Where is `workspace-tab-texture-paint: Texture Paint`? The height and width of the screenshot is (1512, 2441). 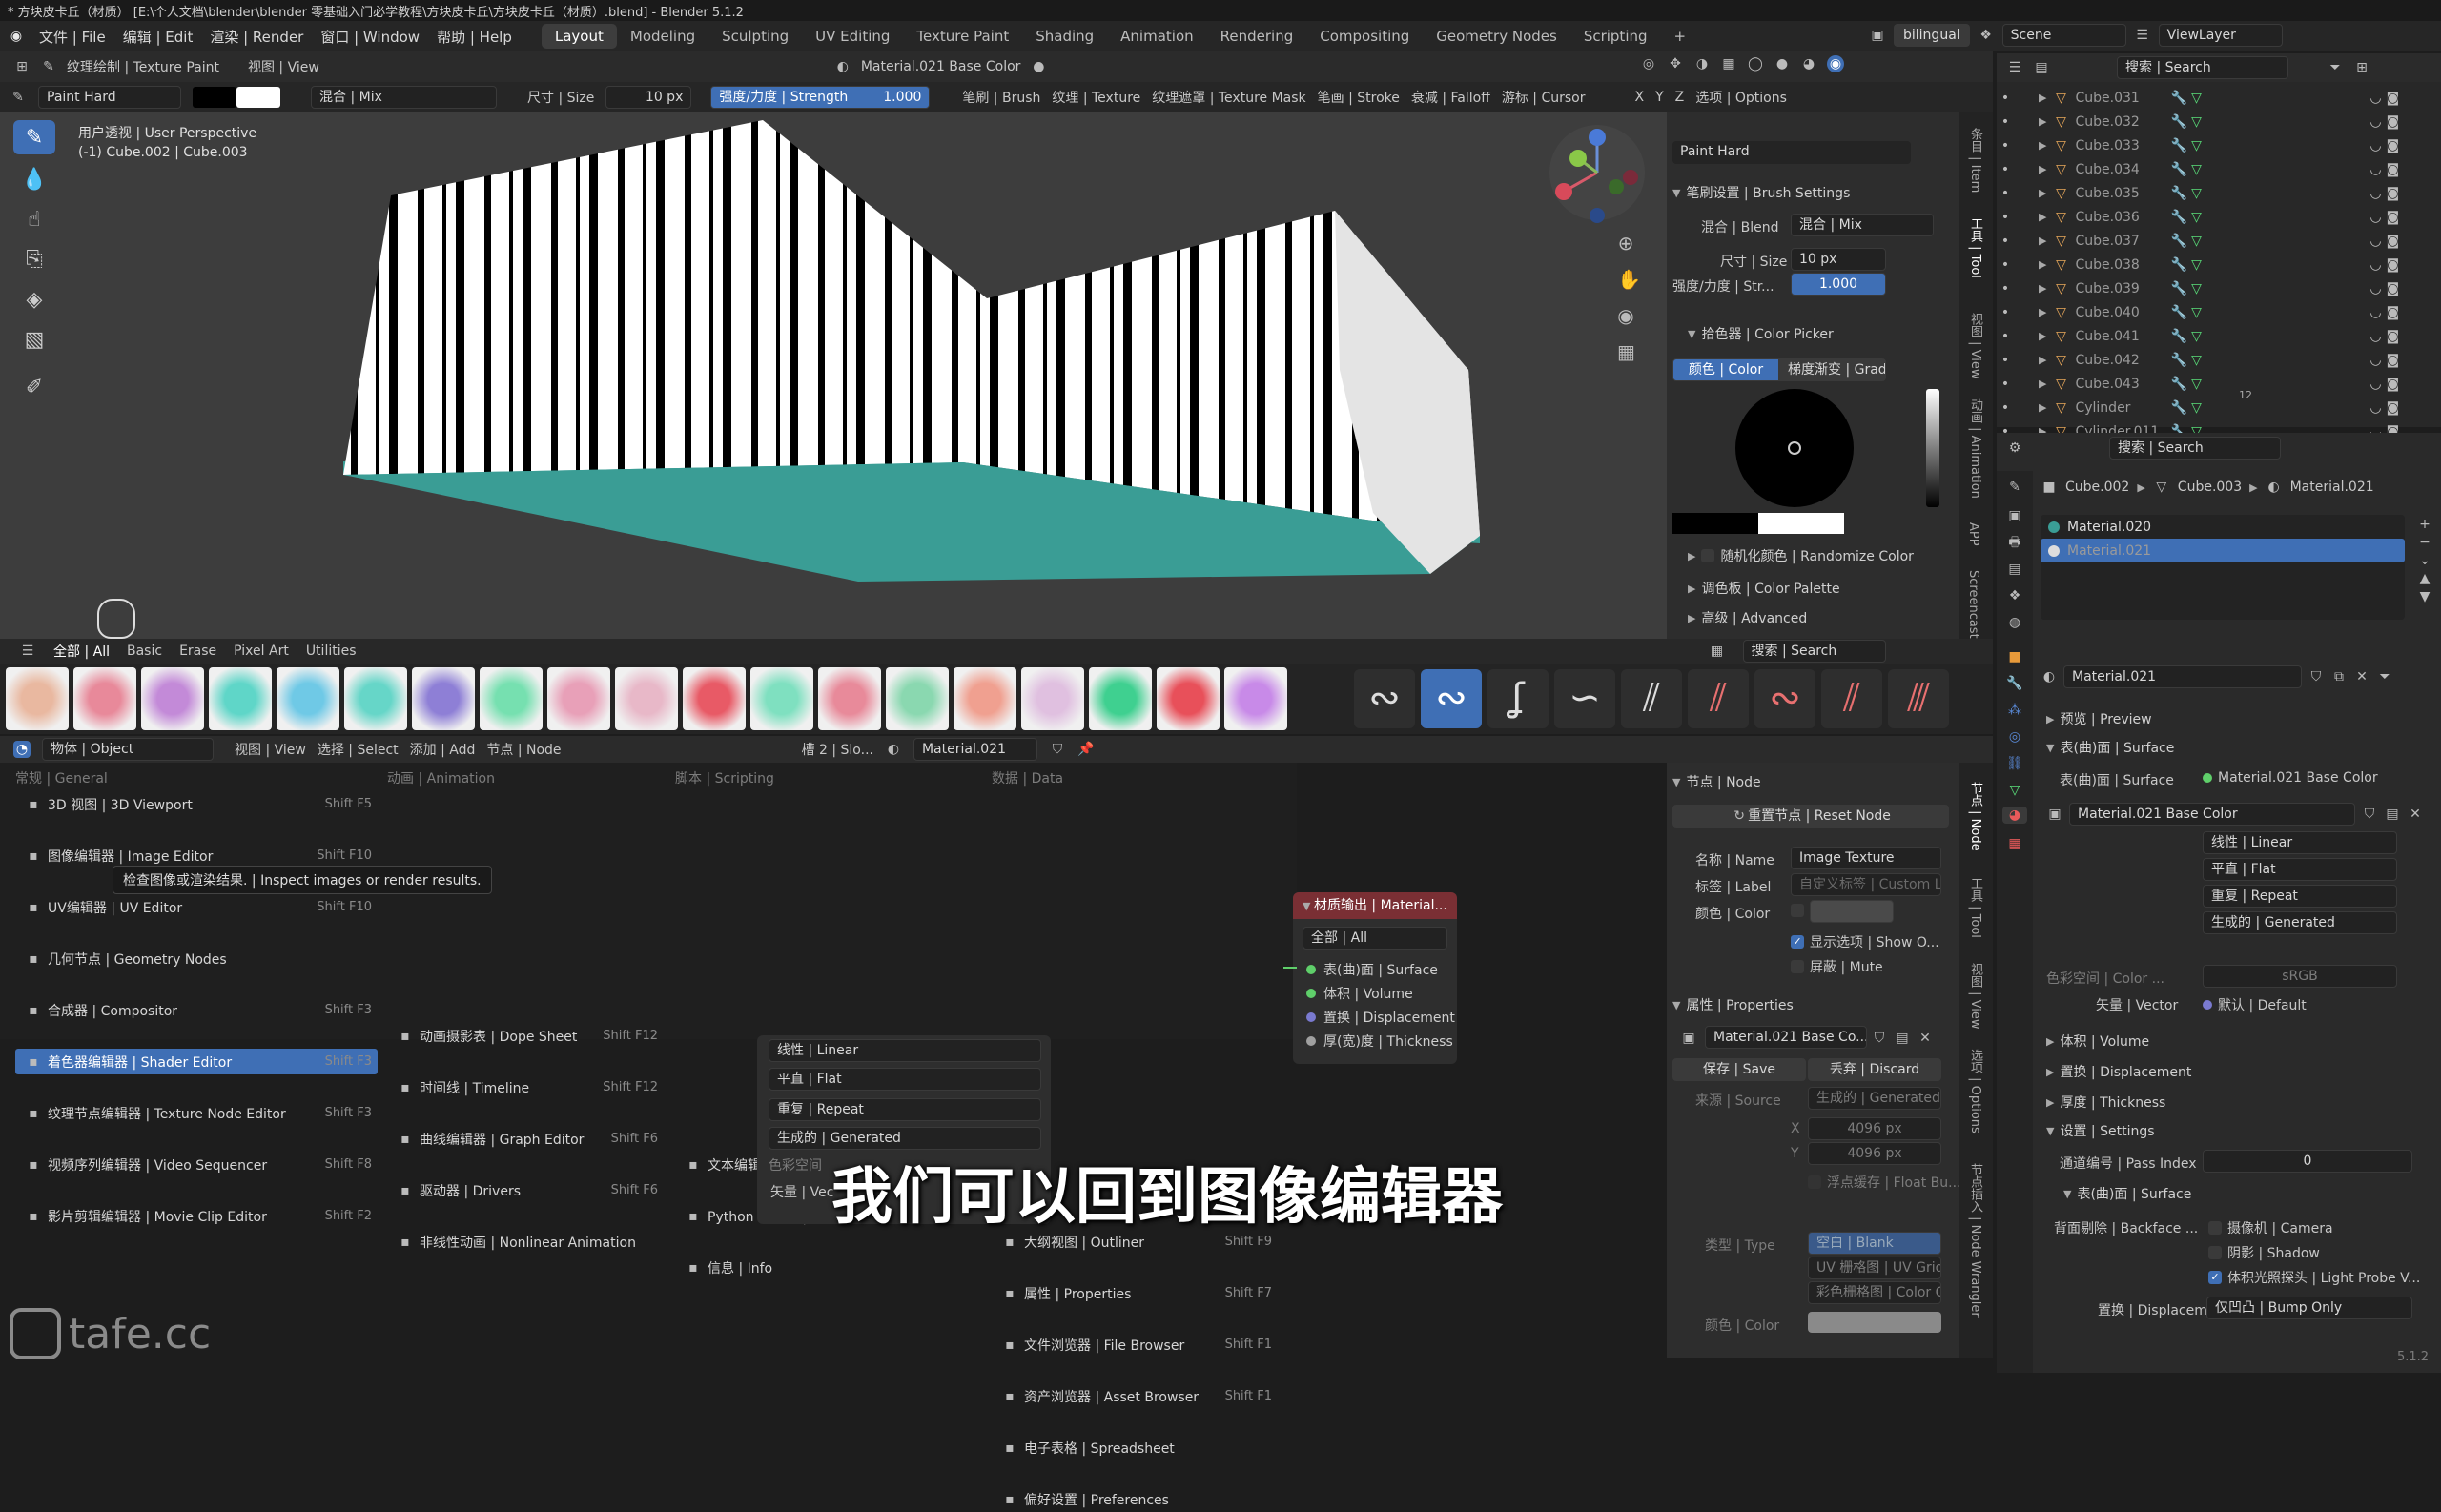
workspace-tab-texture-paint: Texture Paint is located at coordinates (962, 36).